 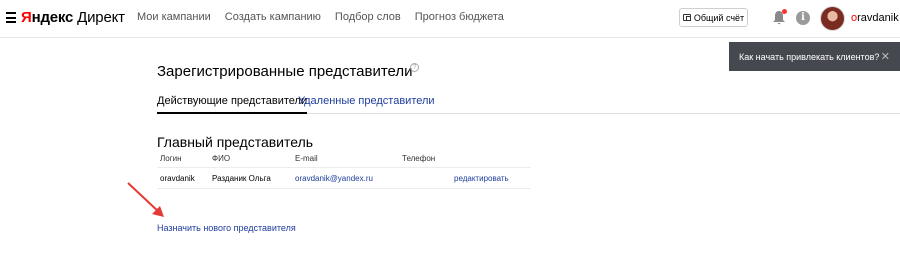 I want to click on tab-active-representatives: Действующие представители, so click(x=232, y=104).